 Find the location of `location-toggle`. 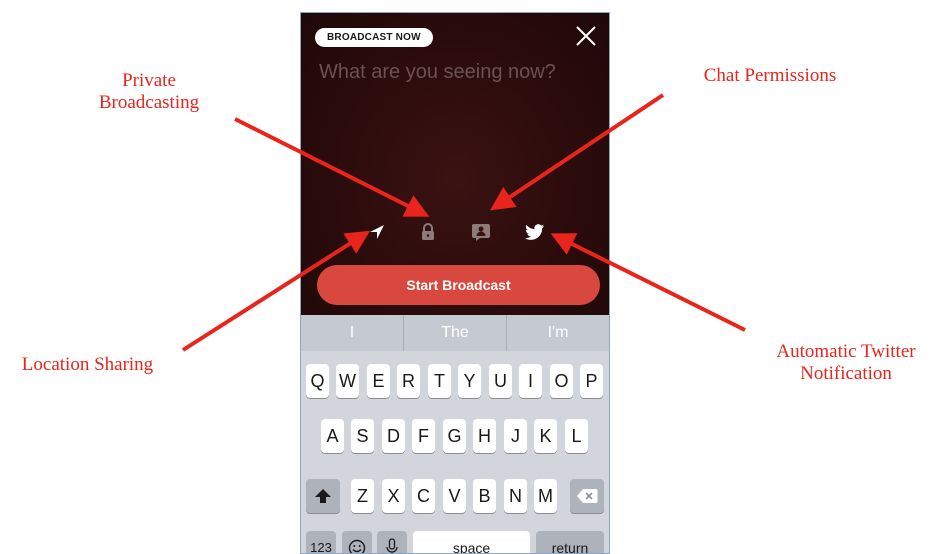

location-toggle is located at coordinates (377, 232).